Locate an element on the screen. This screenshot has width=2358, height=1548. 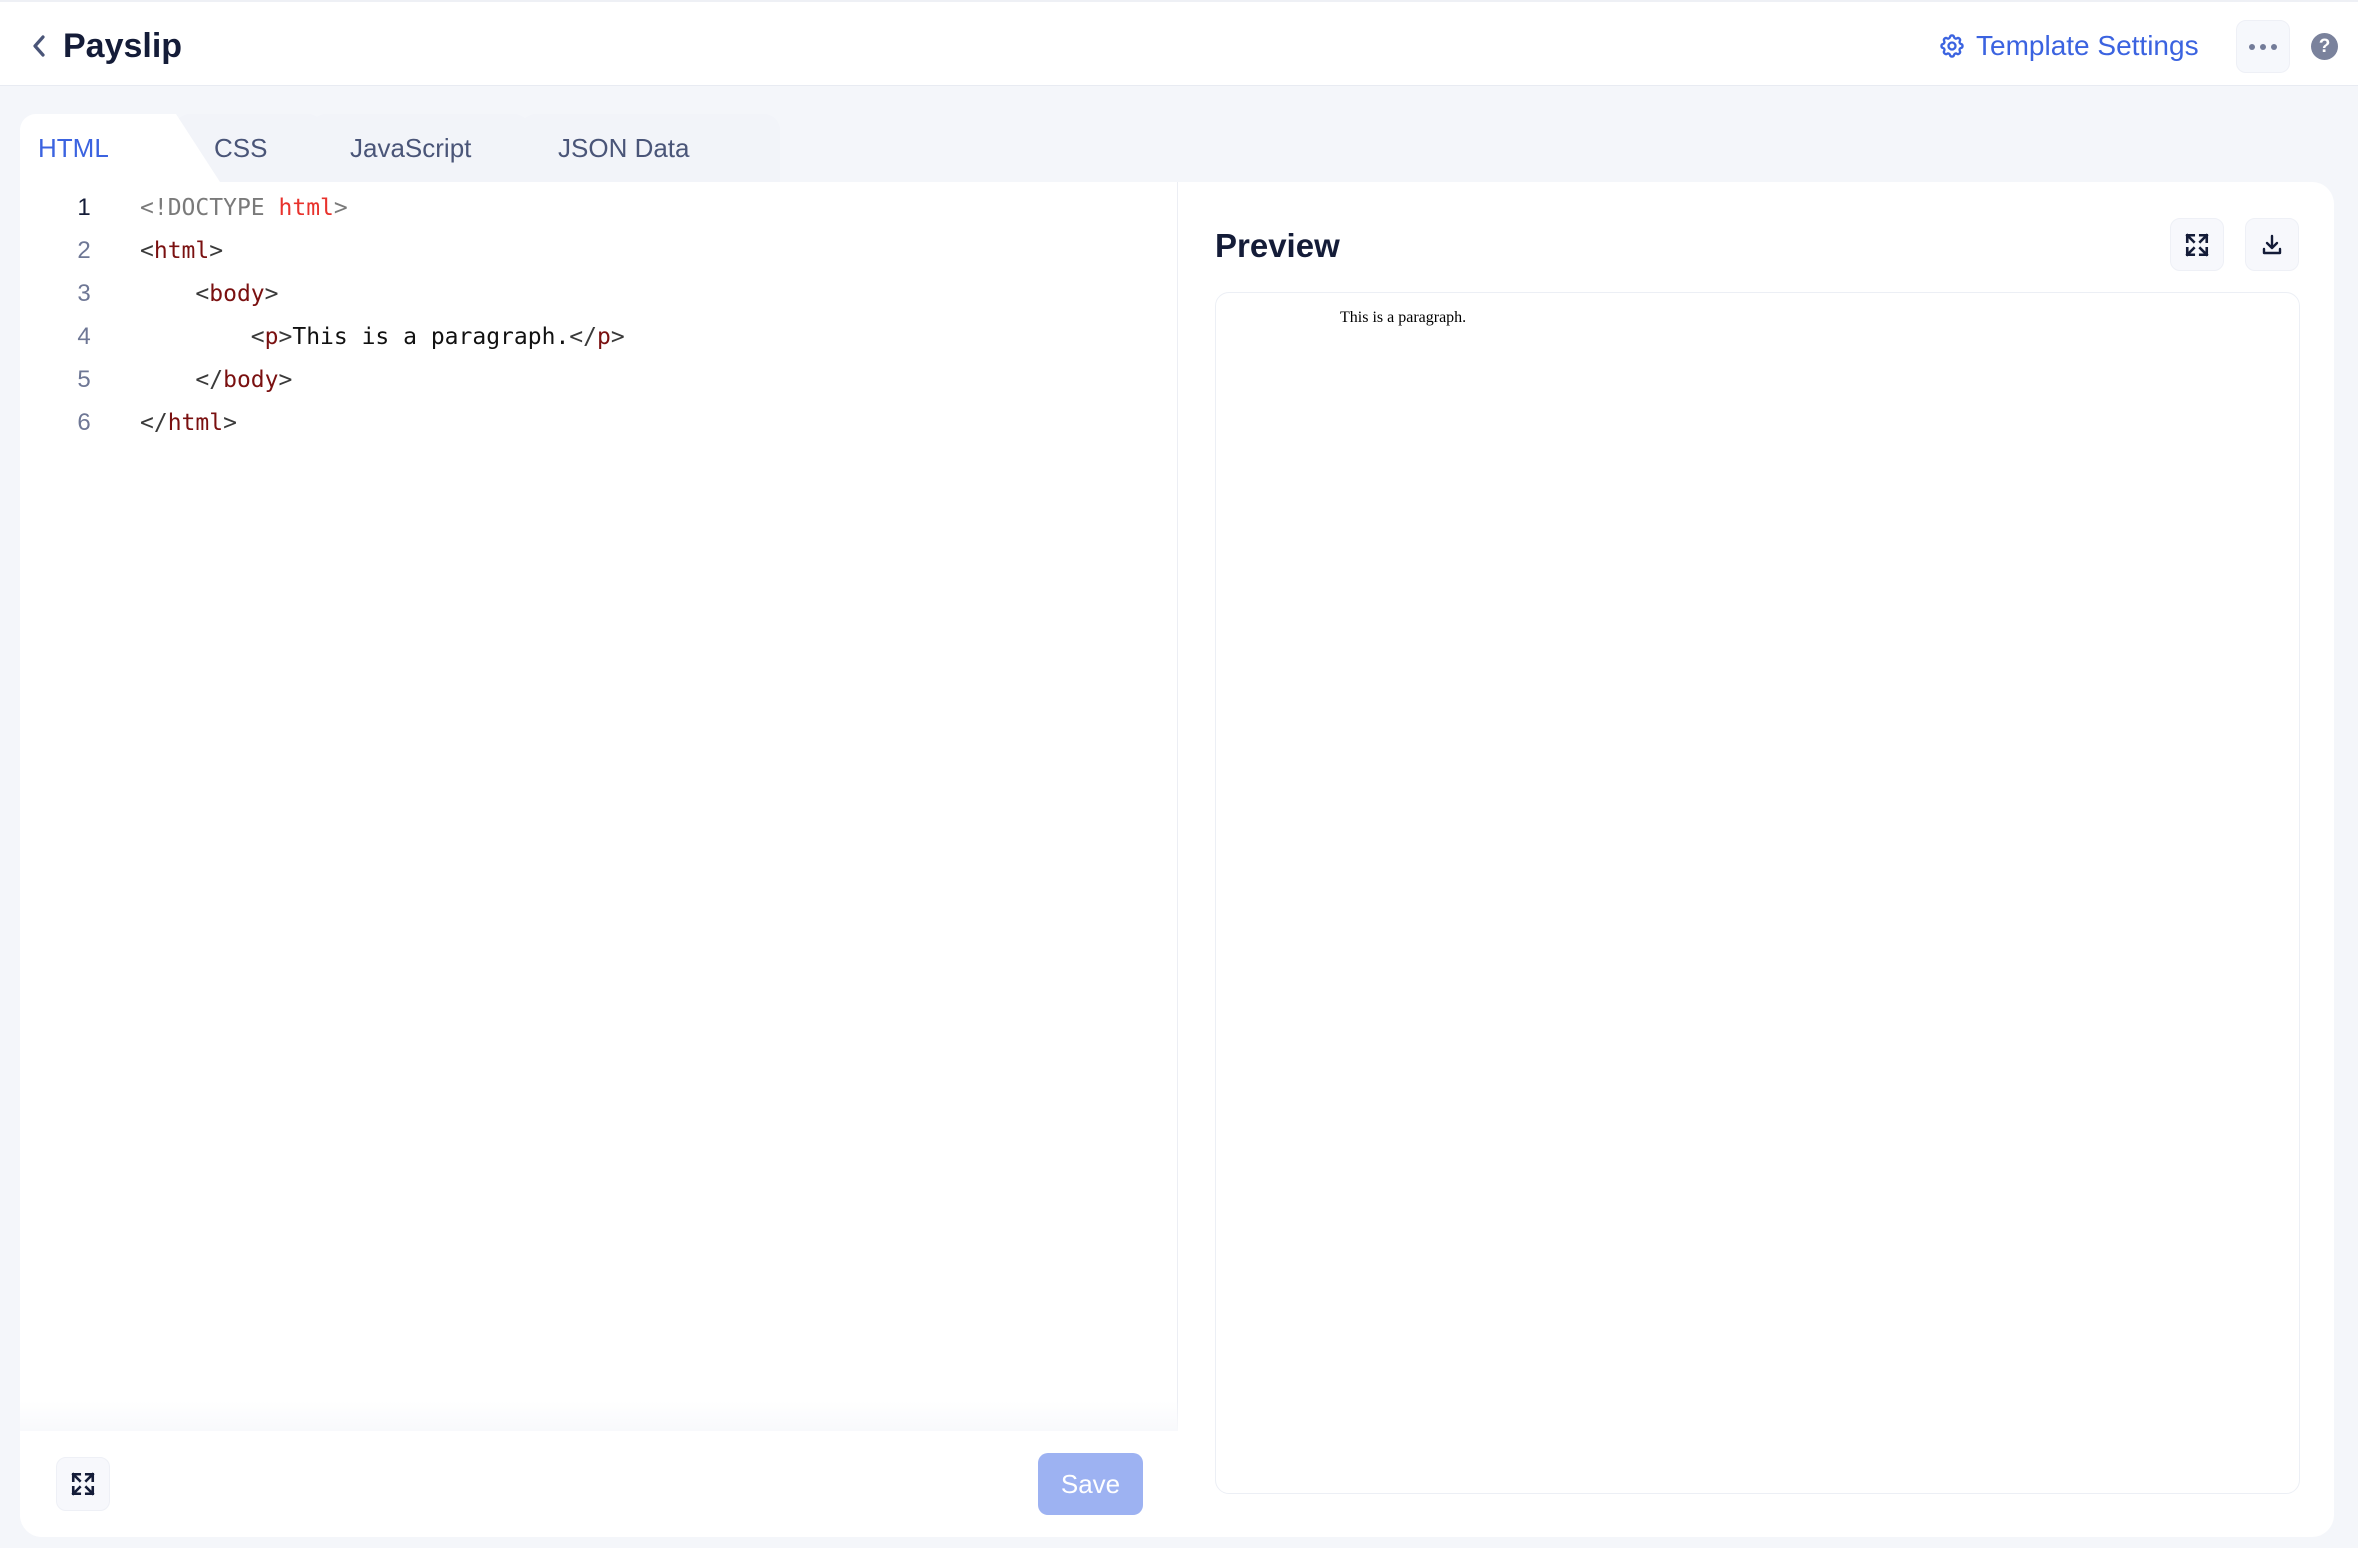
tab-label: HTML is located at coordinates (73, 147).